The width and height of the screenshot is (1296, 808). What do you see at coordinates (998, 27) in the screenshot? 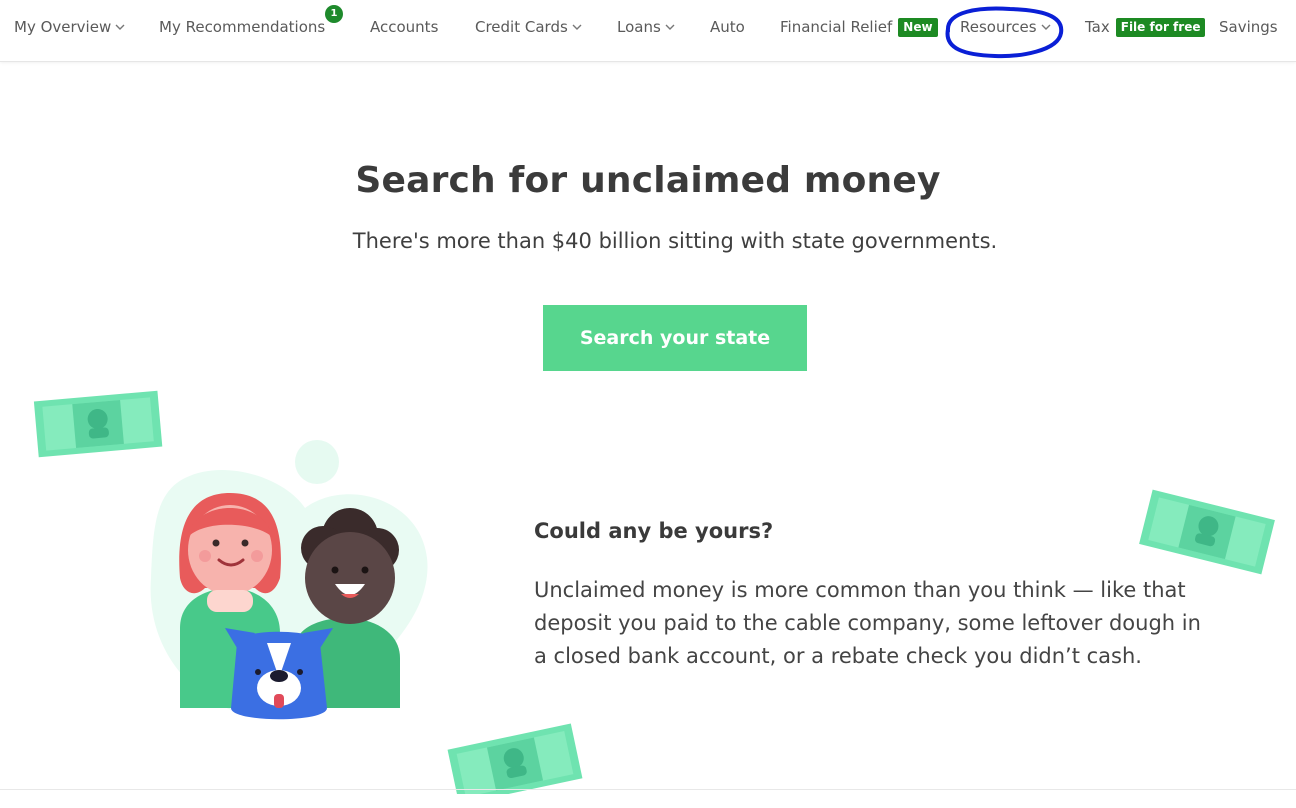
I see `nav-resources-label: Resources` at bounding box center [998, 27].